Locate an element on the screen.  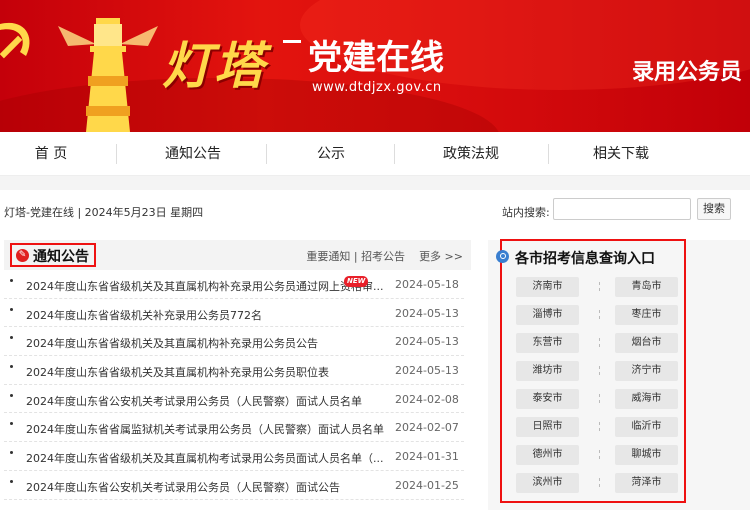
nav-item-policies: 政策法规 is located at coordinates (471, 154).